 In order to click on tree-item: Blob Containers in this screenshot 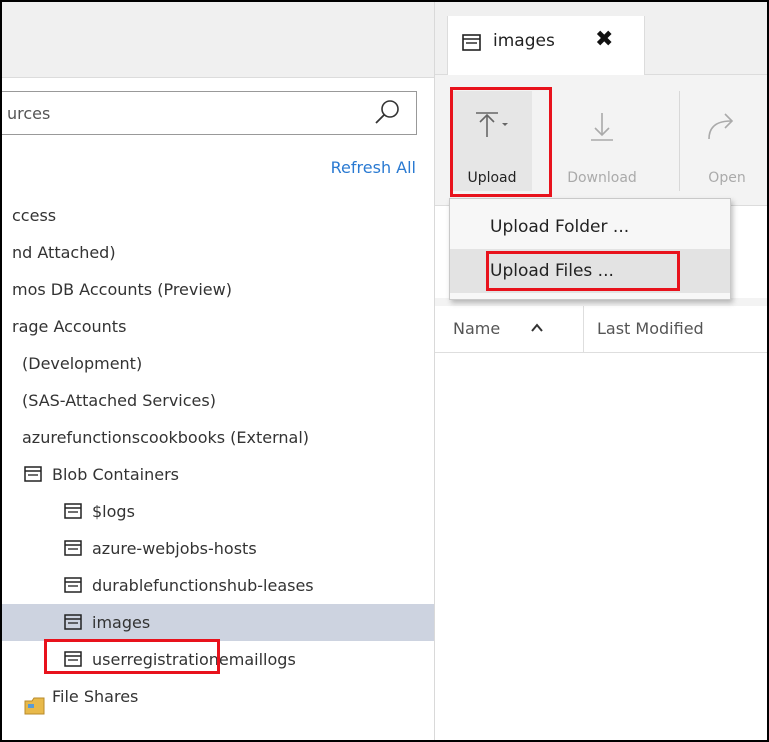, I will do `click(218, 474)`.